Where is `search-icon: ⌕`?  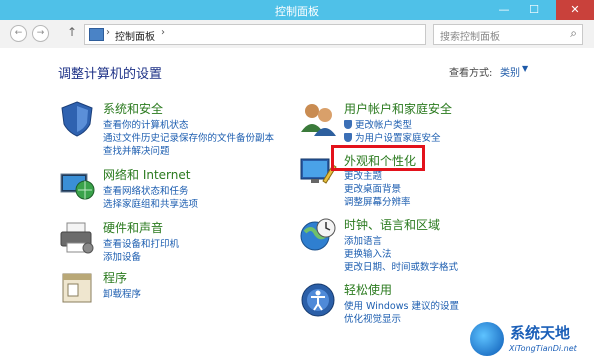 search-icon: ⌕ is located at coordinates (573, 33).